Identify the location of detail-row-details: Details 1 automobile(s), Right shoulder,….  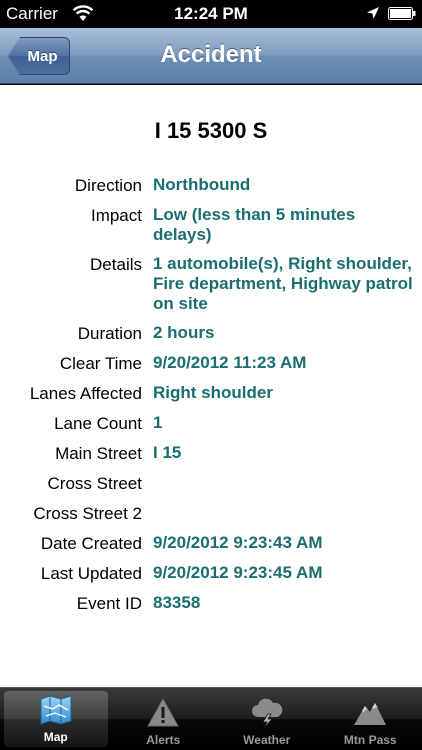
(211, 284).